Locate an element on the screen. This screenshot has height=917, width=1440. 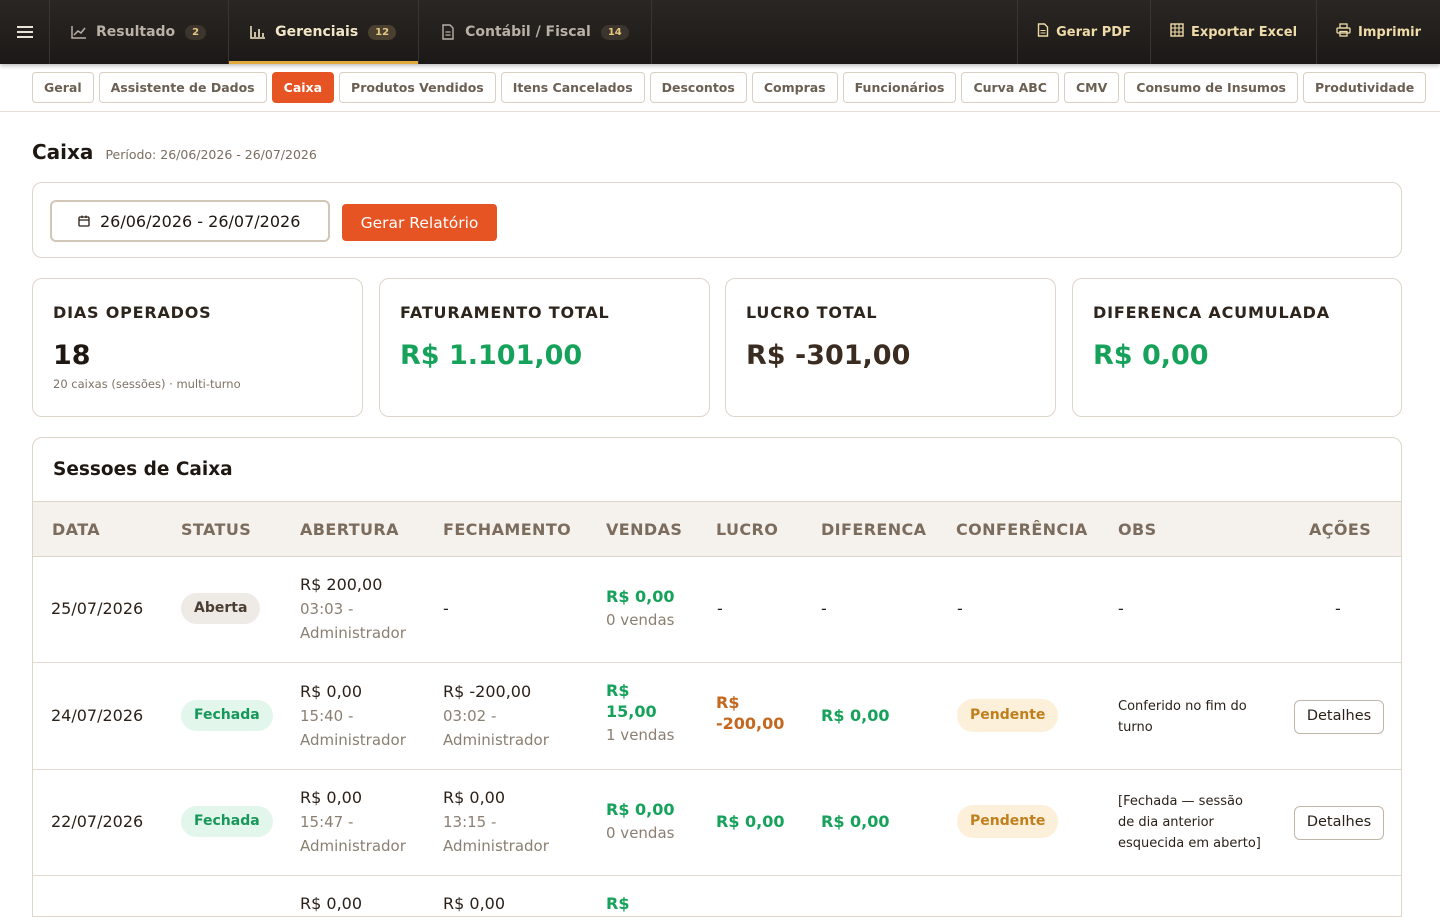
export-excel-button: Exportar Excel is located at coordinates (1232, 32).